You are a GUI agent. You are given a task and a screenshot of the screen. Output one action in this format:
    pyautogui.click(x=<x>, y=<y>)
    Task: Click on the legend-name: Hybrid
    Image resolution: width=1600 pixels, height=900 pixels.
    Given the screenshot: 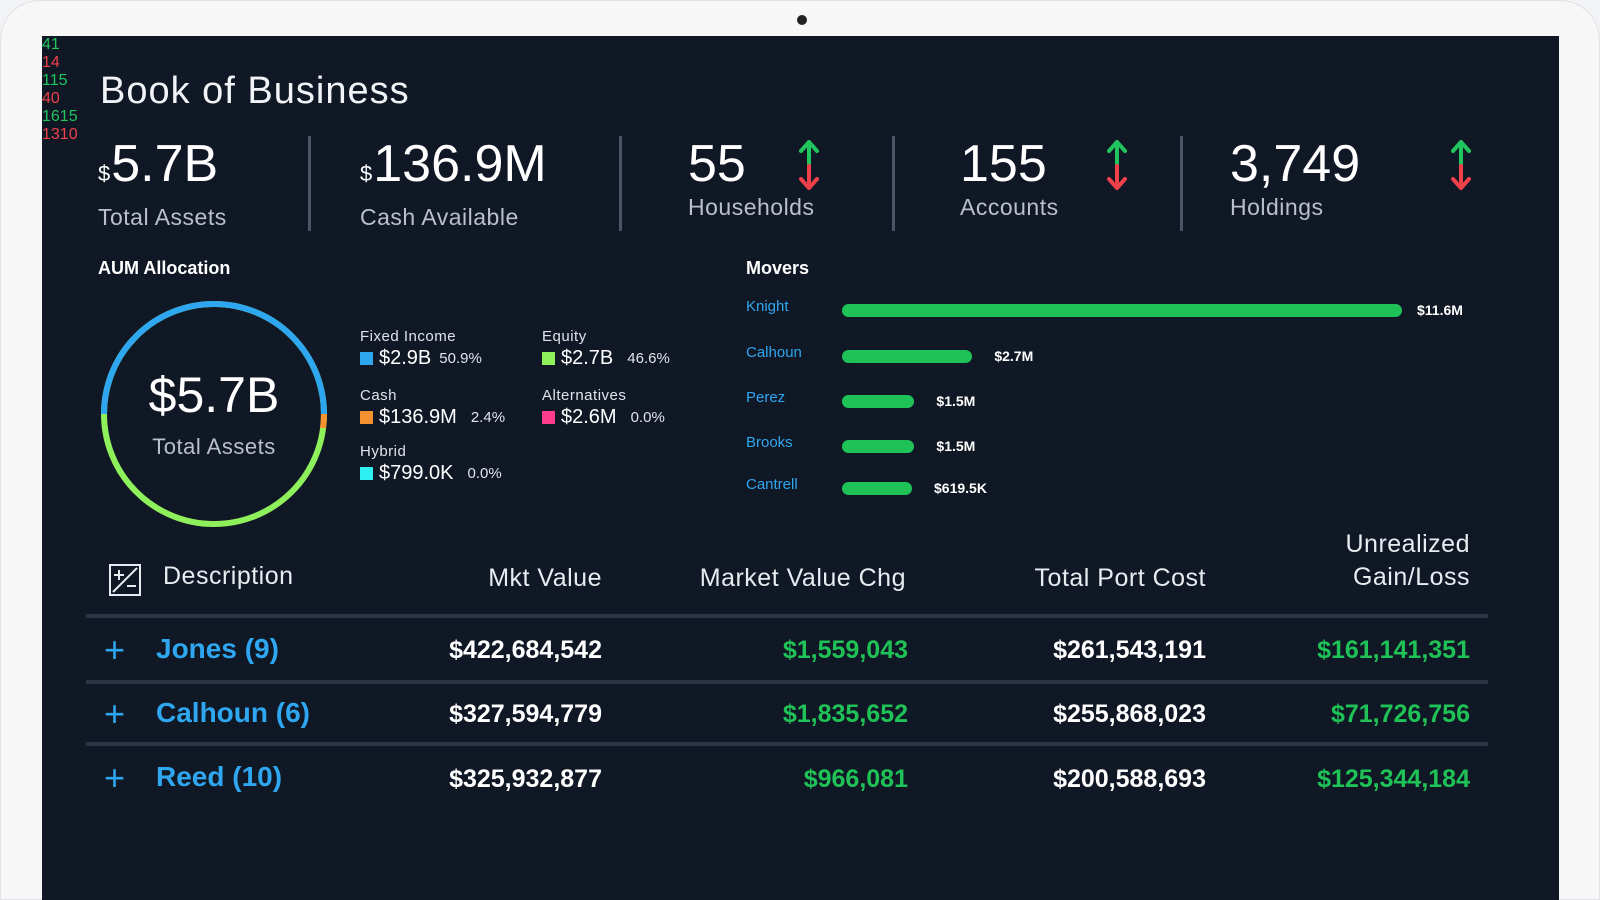 What is the action you would take?
    pyautogui.click(x=383, y=451)
    